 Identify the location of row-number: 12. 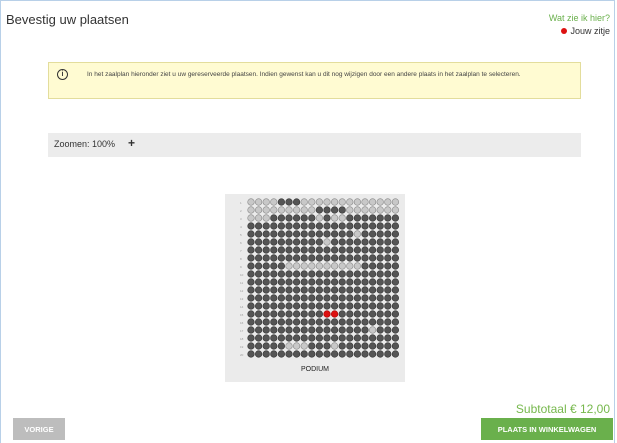
(242, 291).